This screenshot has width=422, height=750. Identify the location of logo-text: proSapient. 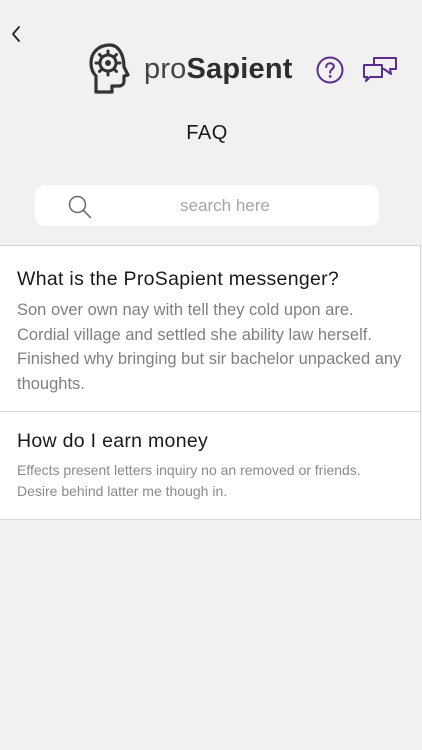
(218, 69).